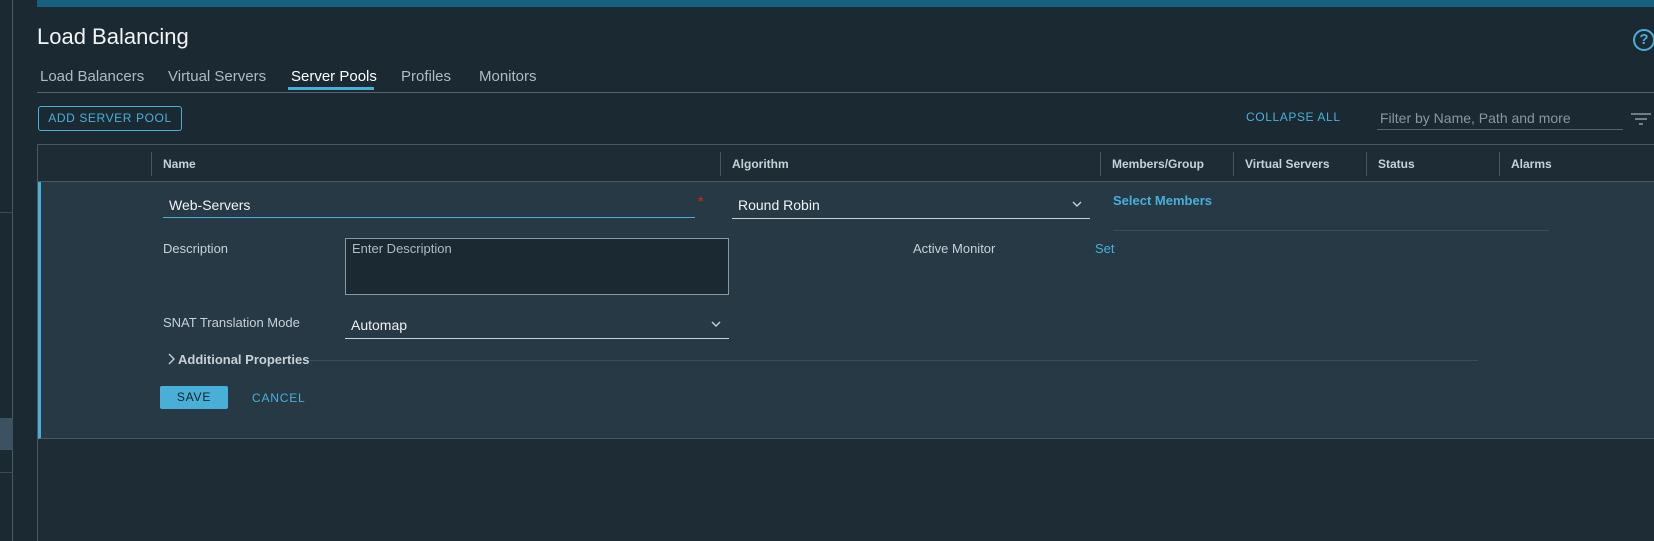  I want to click on help-icon: ?, so click(1643, 40).